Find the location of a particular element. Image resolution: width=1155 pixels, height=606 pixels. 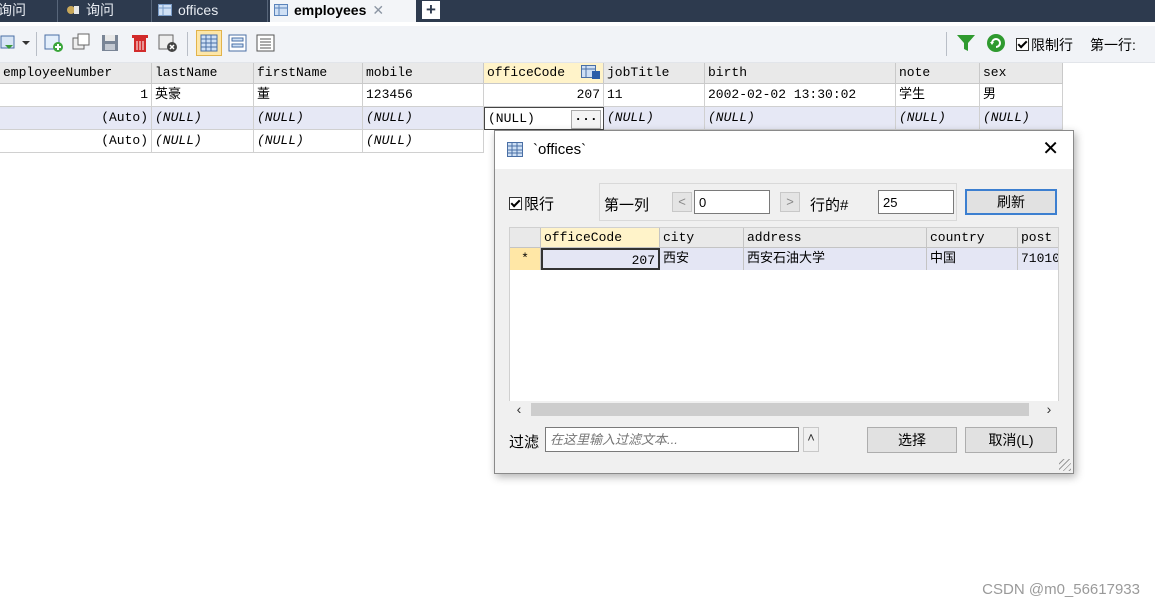

refresh-icon is located at coordinates (996, 43).